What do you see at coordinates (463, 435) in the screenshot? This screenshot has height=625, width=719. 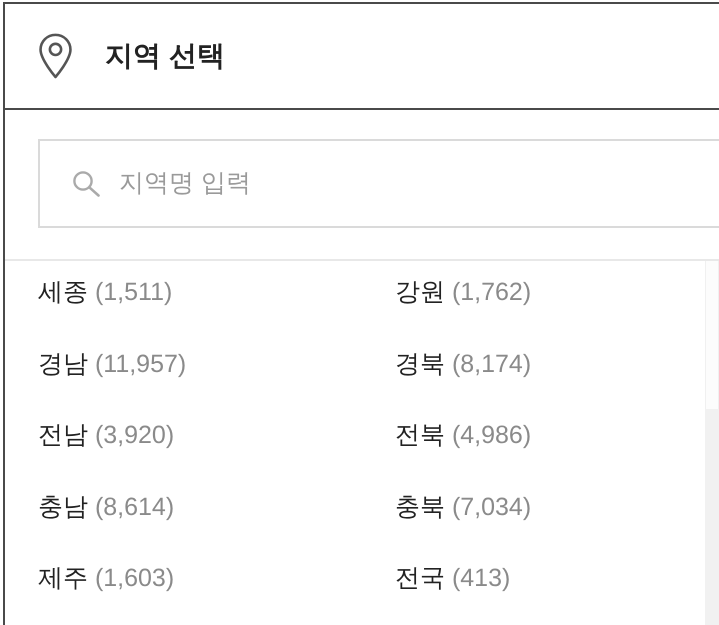 I see `region-option: 전북 (4,986)` at bounding box center [463, 435].